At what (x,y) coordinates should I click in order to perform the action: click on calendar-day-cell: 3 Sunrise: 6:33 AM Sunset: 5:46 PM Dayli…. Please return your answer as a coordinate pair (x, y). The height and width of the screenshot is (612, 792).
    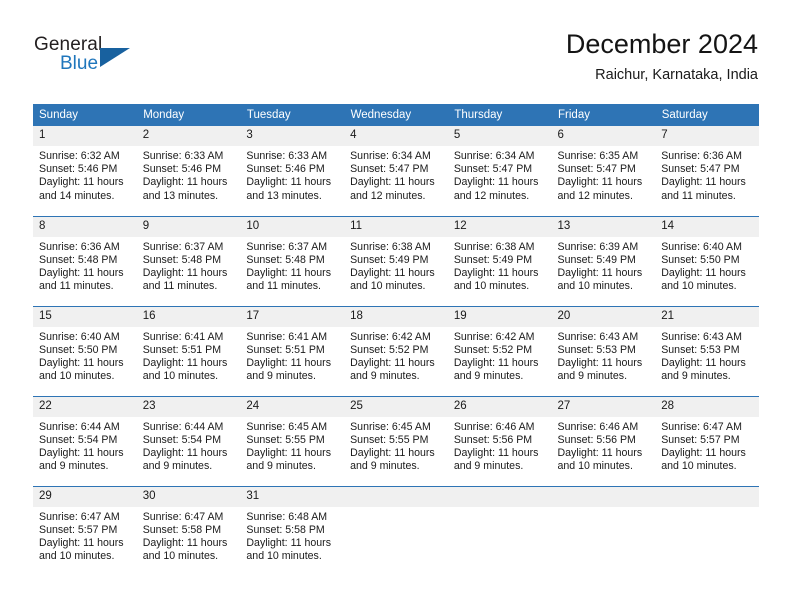
    Looking at the image, I should click on (292, 171).